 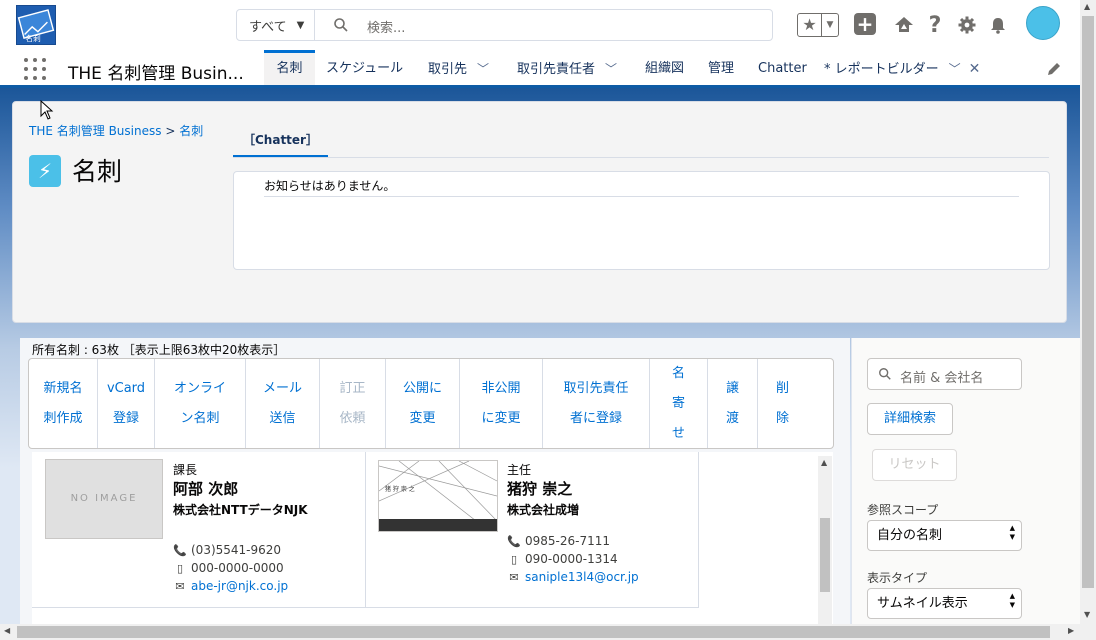 What do you see at coordinates (276, 25) in the screenshot?
I see `search-scope-select: すべて ▼` at bounding box center [276, 25].